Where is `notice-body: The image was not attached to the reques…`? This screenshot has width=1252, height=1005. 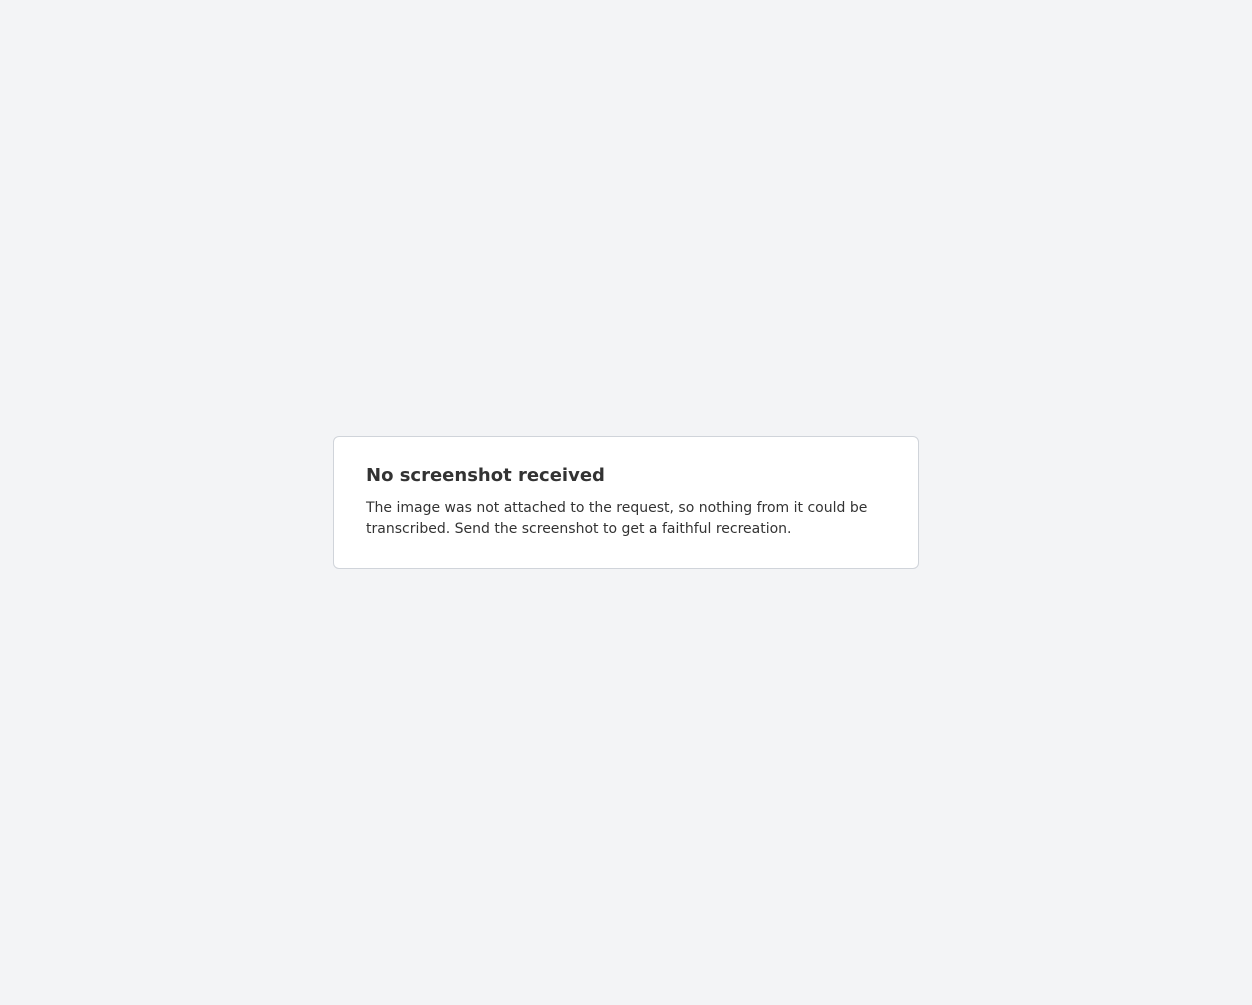
notice-body: The image was not attached to the reques… is located at coordinates (617, 518).